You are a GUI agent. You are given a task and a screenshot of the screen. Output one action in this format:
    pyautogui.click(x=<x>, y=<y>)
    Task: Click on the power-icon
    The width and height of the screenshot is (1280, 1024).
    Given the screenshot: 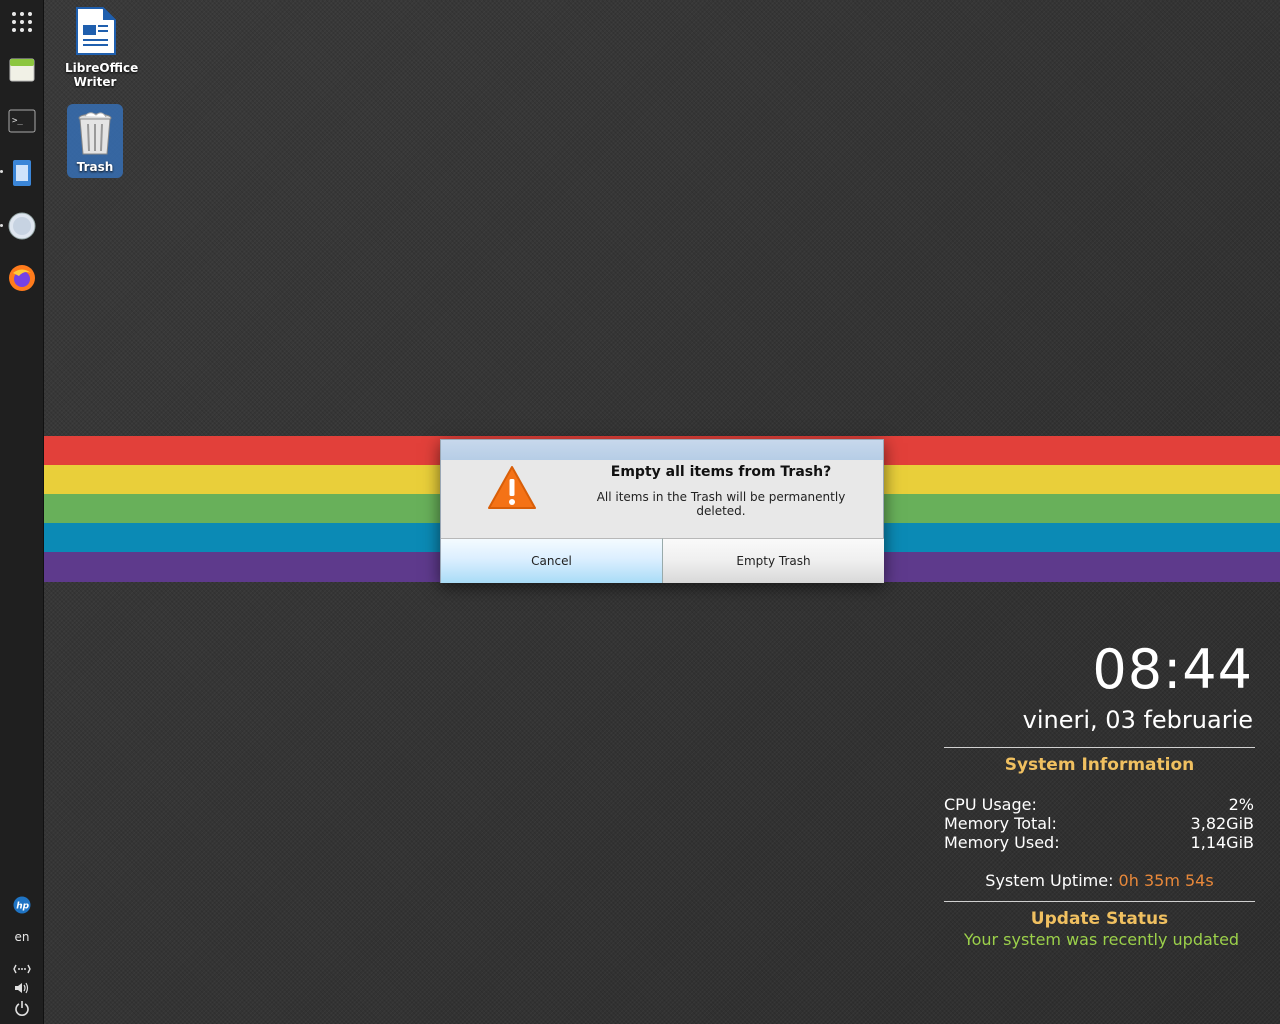 What is the action you would take?
    pyautogui.click(x=22, y=1009)
    